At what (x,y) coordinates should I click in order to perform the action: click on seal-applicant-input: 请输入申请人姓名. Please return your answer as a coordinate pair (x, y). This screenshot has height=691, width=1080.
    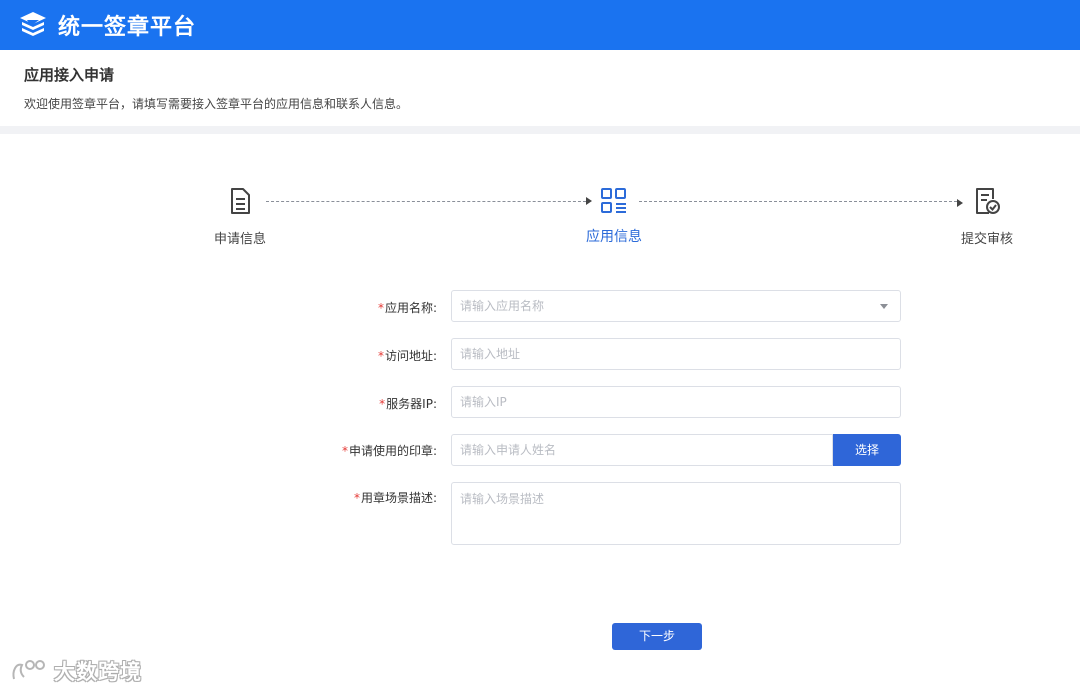
    Looking at the image, I should click on (642, 450).